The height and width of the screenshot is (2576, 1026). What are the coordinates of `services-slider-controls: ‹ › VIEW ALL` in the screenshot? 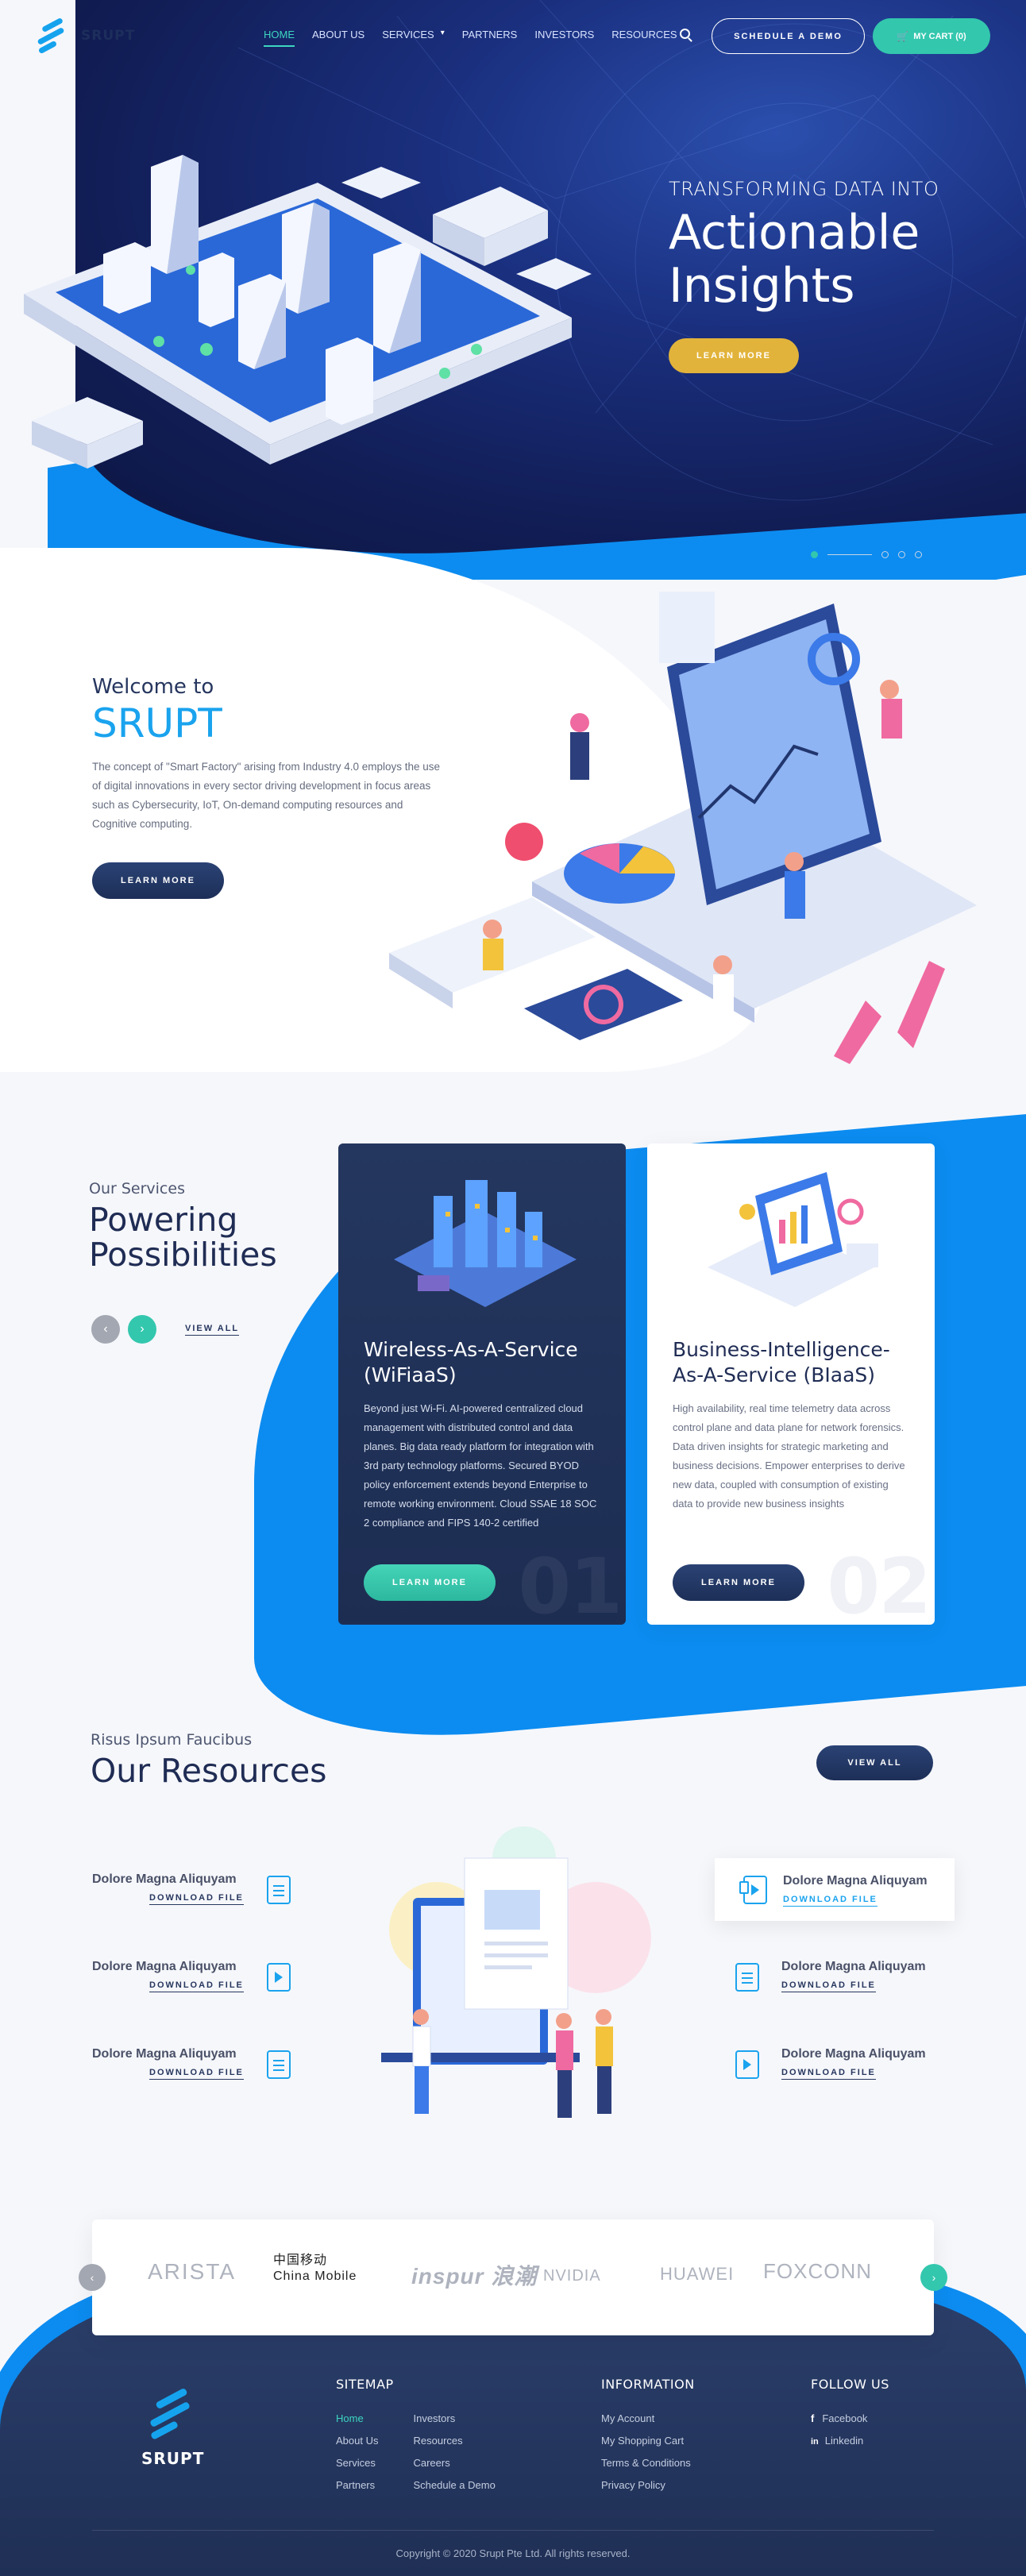 It's located at (165, 1329).